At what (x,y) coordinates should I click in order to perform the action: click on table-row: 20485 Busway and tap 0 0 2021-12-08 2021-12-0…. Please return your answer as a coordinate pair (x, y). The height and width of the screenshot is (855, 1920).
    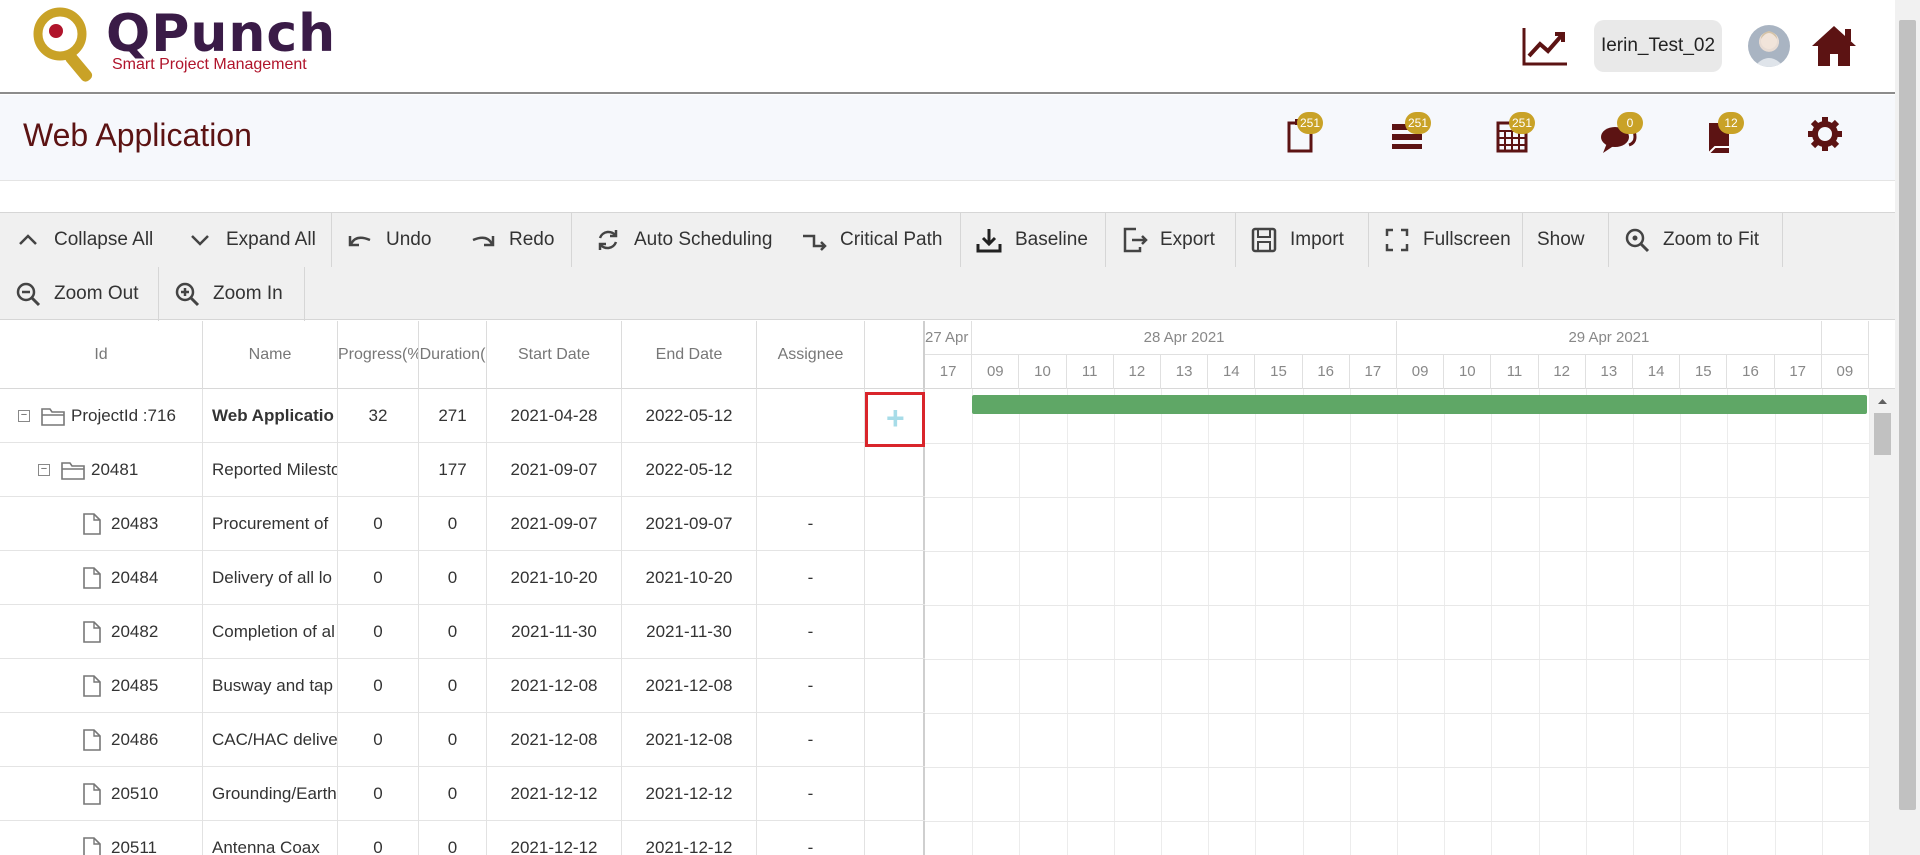
    Looking at the image, I should click on (462, 686).